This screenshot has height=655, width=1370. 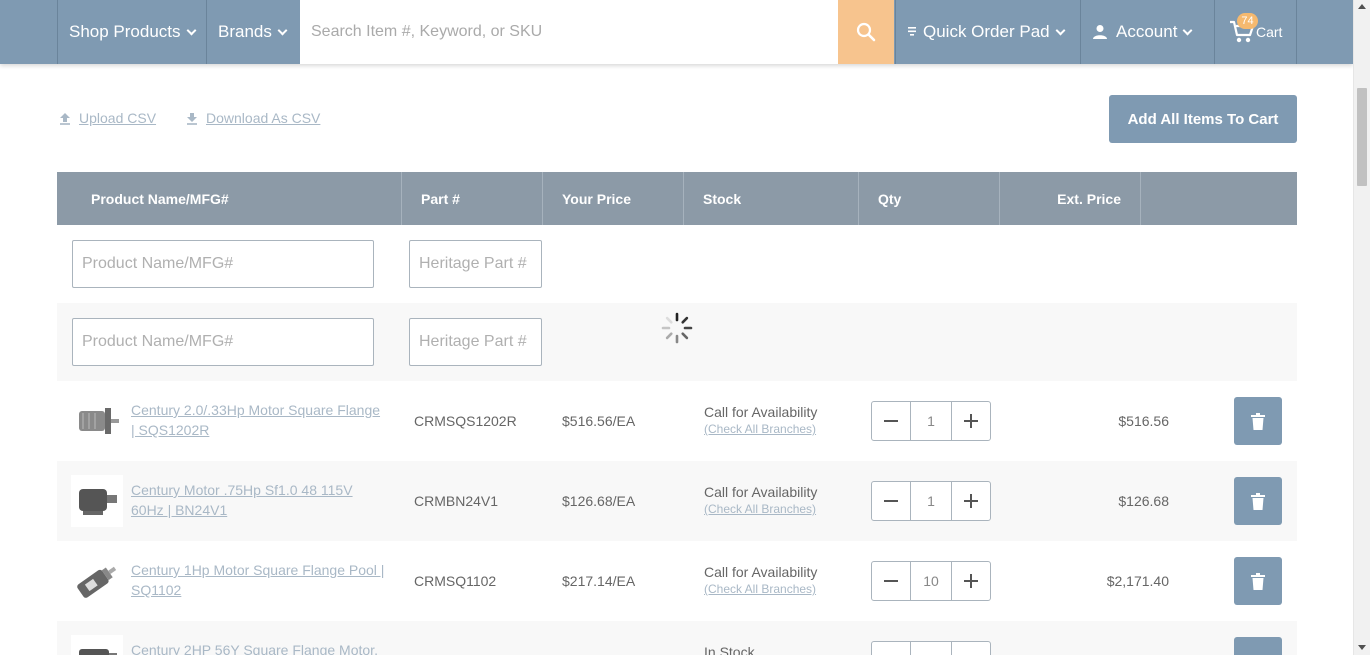 I want to click on account-label: Account, so click(x=1147, y=31).